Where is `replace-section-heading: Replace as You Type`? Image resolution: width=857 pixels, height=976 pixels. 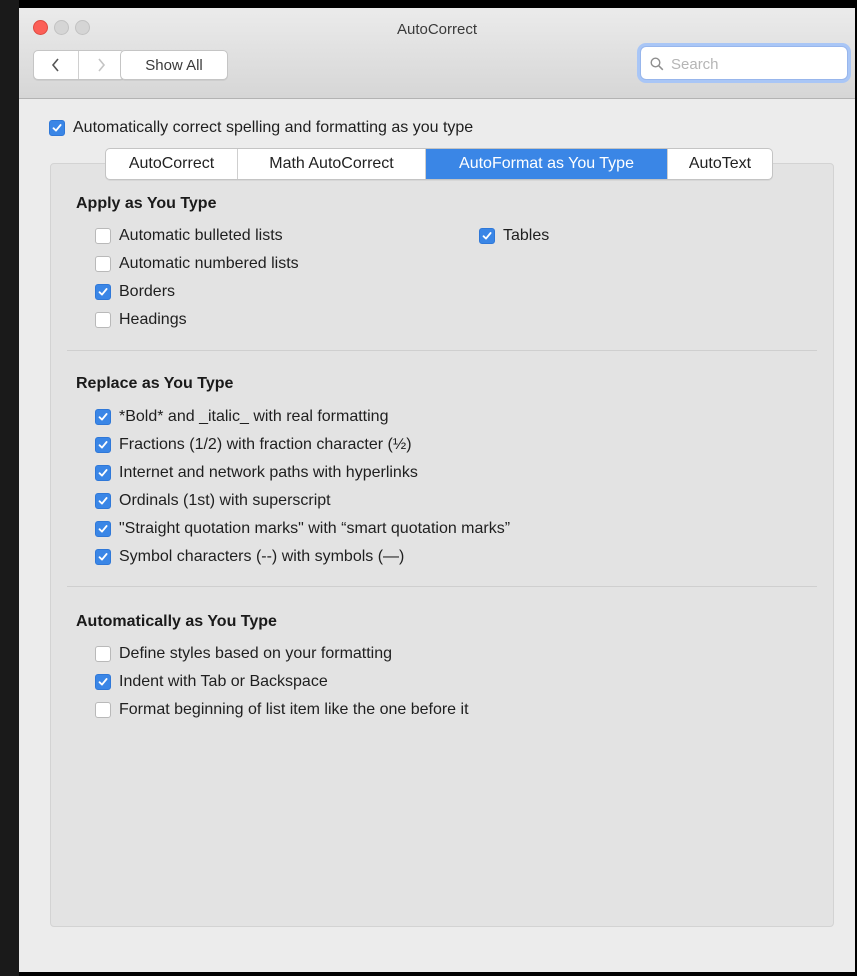 replace-section-heading: Replace as You Type is located at coordinates (155, 383).